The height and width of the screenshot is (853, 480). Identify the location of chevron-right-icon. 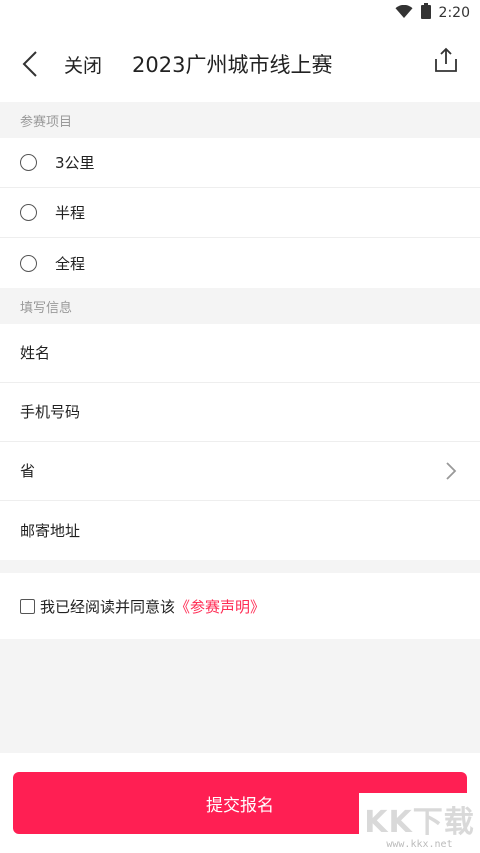
(451, 471).